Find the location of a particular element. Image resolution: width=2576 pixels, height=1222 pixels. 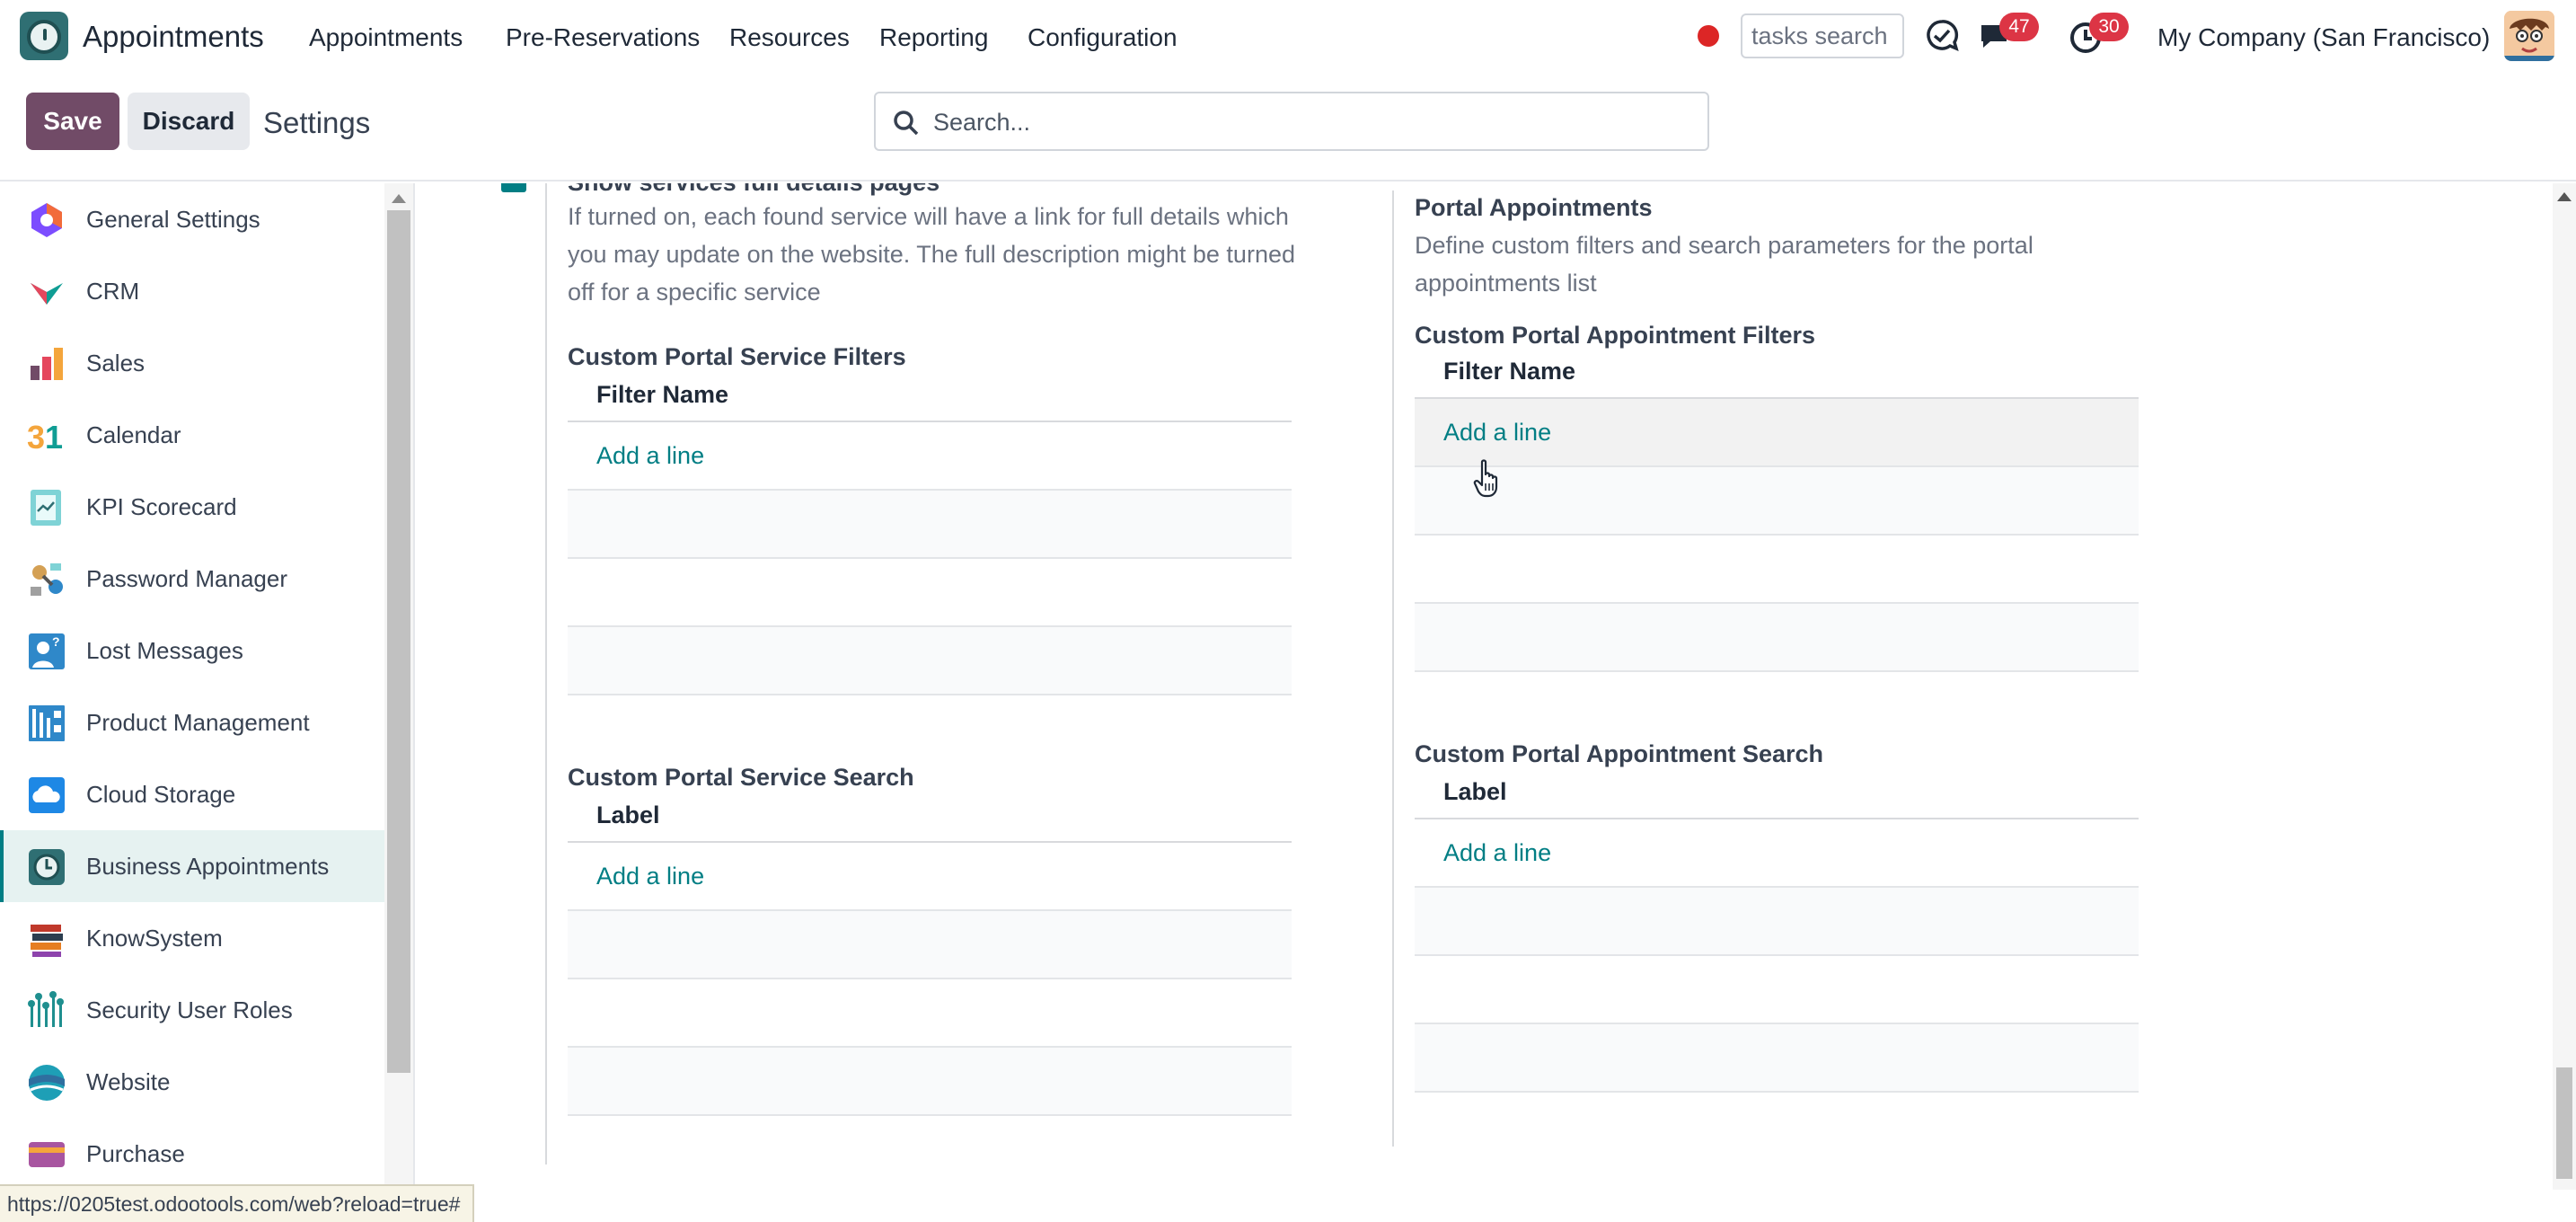

kpi-scorecard-icon is located at coordinates (46, 508).